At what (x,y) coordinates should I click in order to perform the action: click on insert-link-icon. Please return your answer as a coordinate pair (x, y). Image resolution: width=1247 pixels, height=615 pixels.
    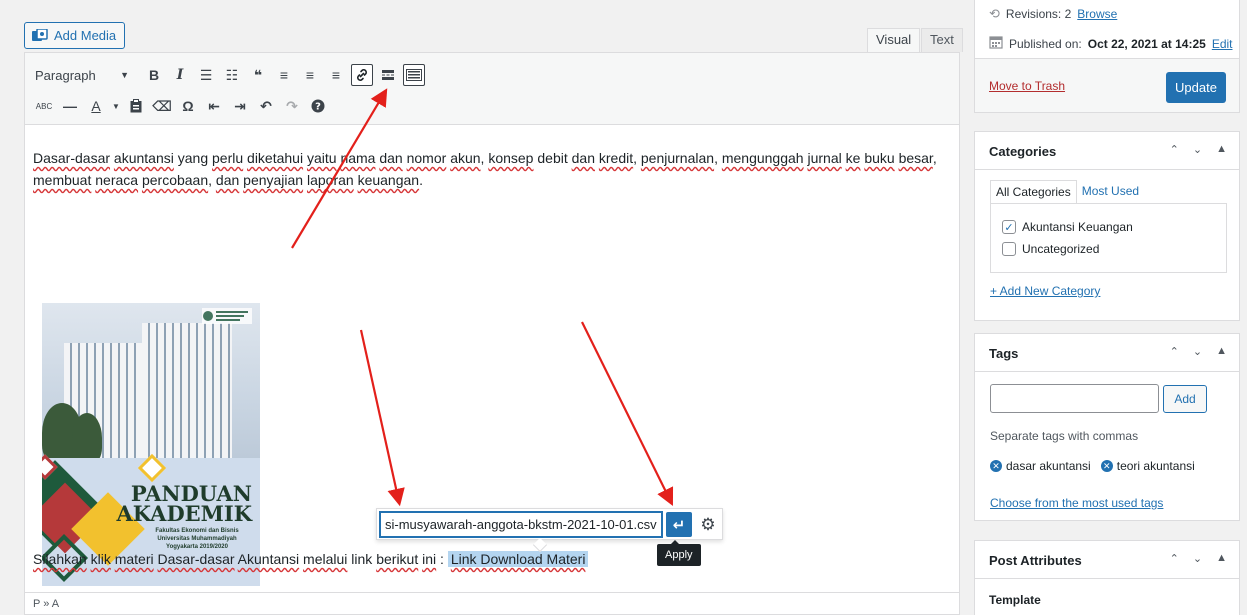
    Looking at the image, I should click on (362, 75).